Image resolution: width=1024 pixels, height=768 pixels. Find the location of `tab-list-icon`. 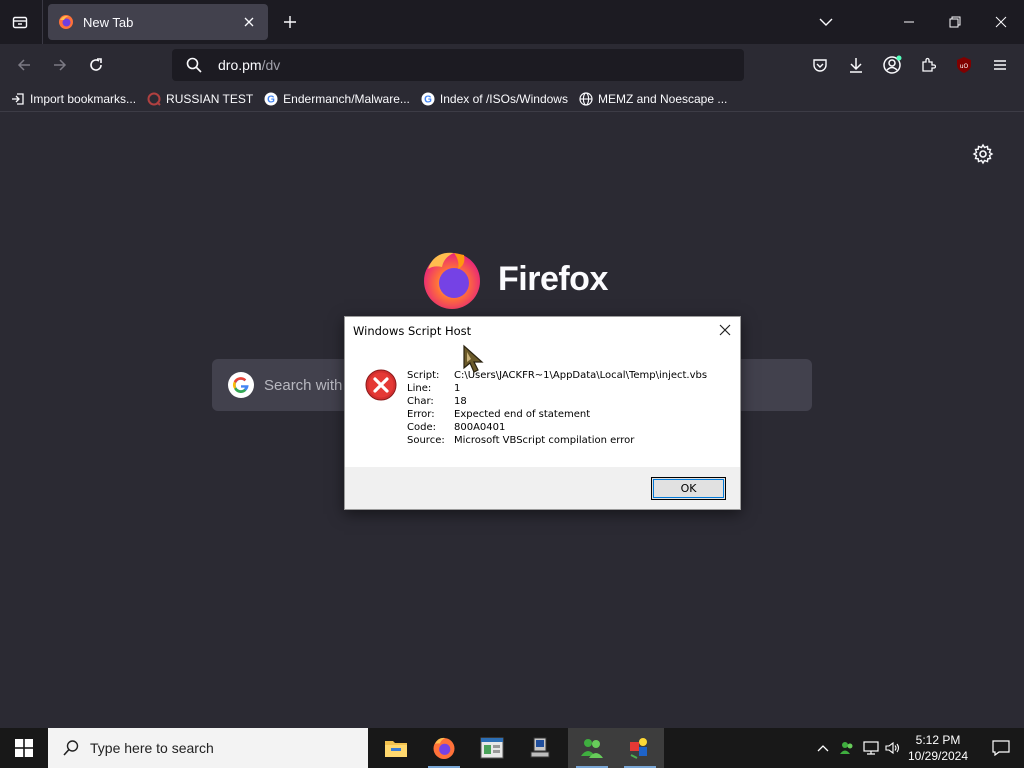

tab-list-icon is located at coordinates (20, 22).